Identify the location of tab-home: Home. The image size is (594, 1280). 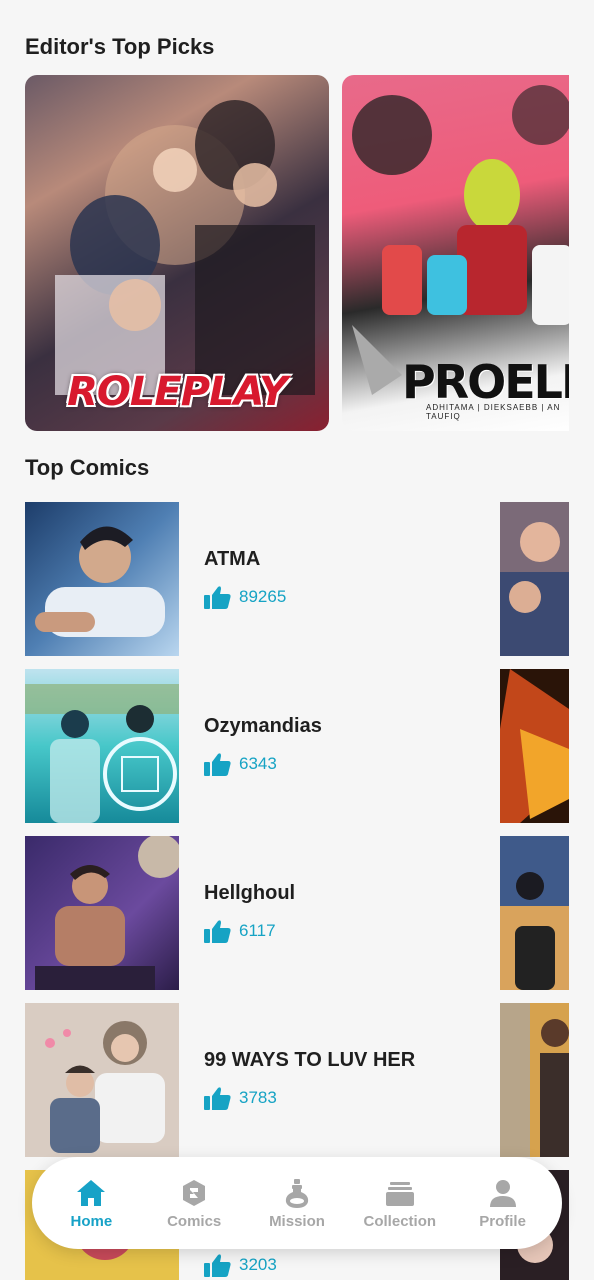
(91, 1203).